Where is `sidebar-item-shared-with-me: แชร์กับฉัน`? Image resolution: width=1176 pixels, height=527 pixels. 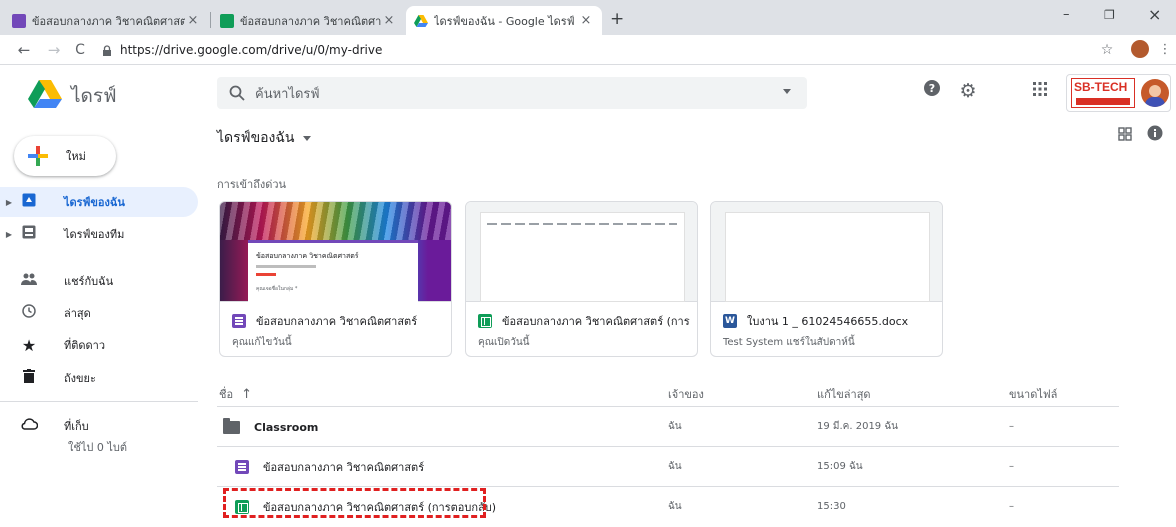 sidebar-item-shared-with-me: แชร์กับฉัน is located at coordinates (99, 281).